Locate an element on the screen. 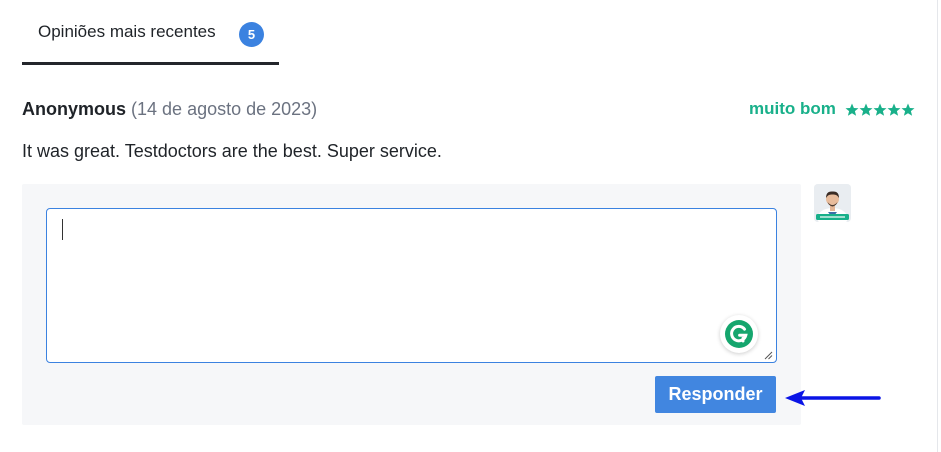  tab-recent-reviews: Opiniões mais recentes 5 is located at coordinates (150, 39).